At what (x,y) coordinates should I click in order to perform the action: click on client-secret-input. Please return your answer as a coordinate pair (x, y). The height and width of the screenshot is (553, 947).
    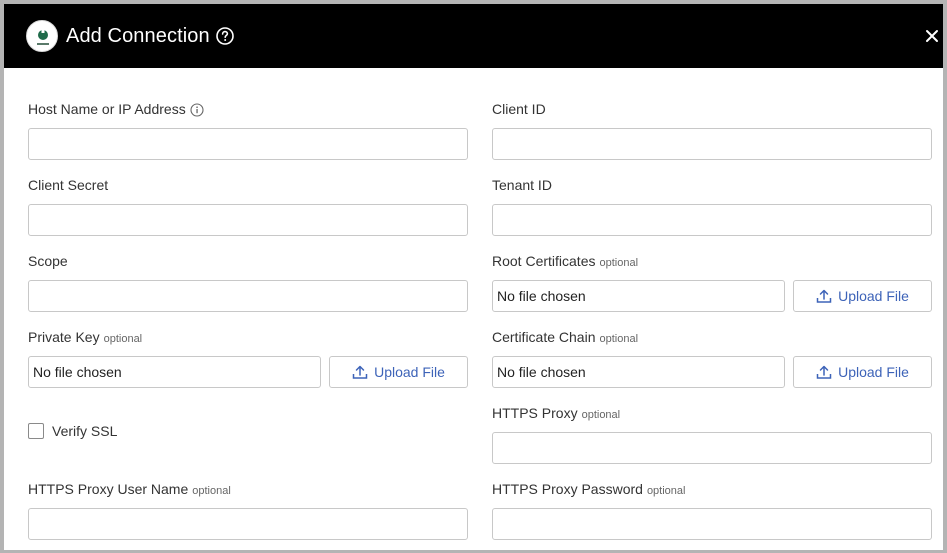
    Looking at the image, I should click on (248, 220).